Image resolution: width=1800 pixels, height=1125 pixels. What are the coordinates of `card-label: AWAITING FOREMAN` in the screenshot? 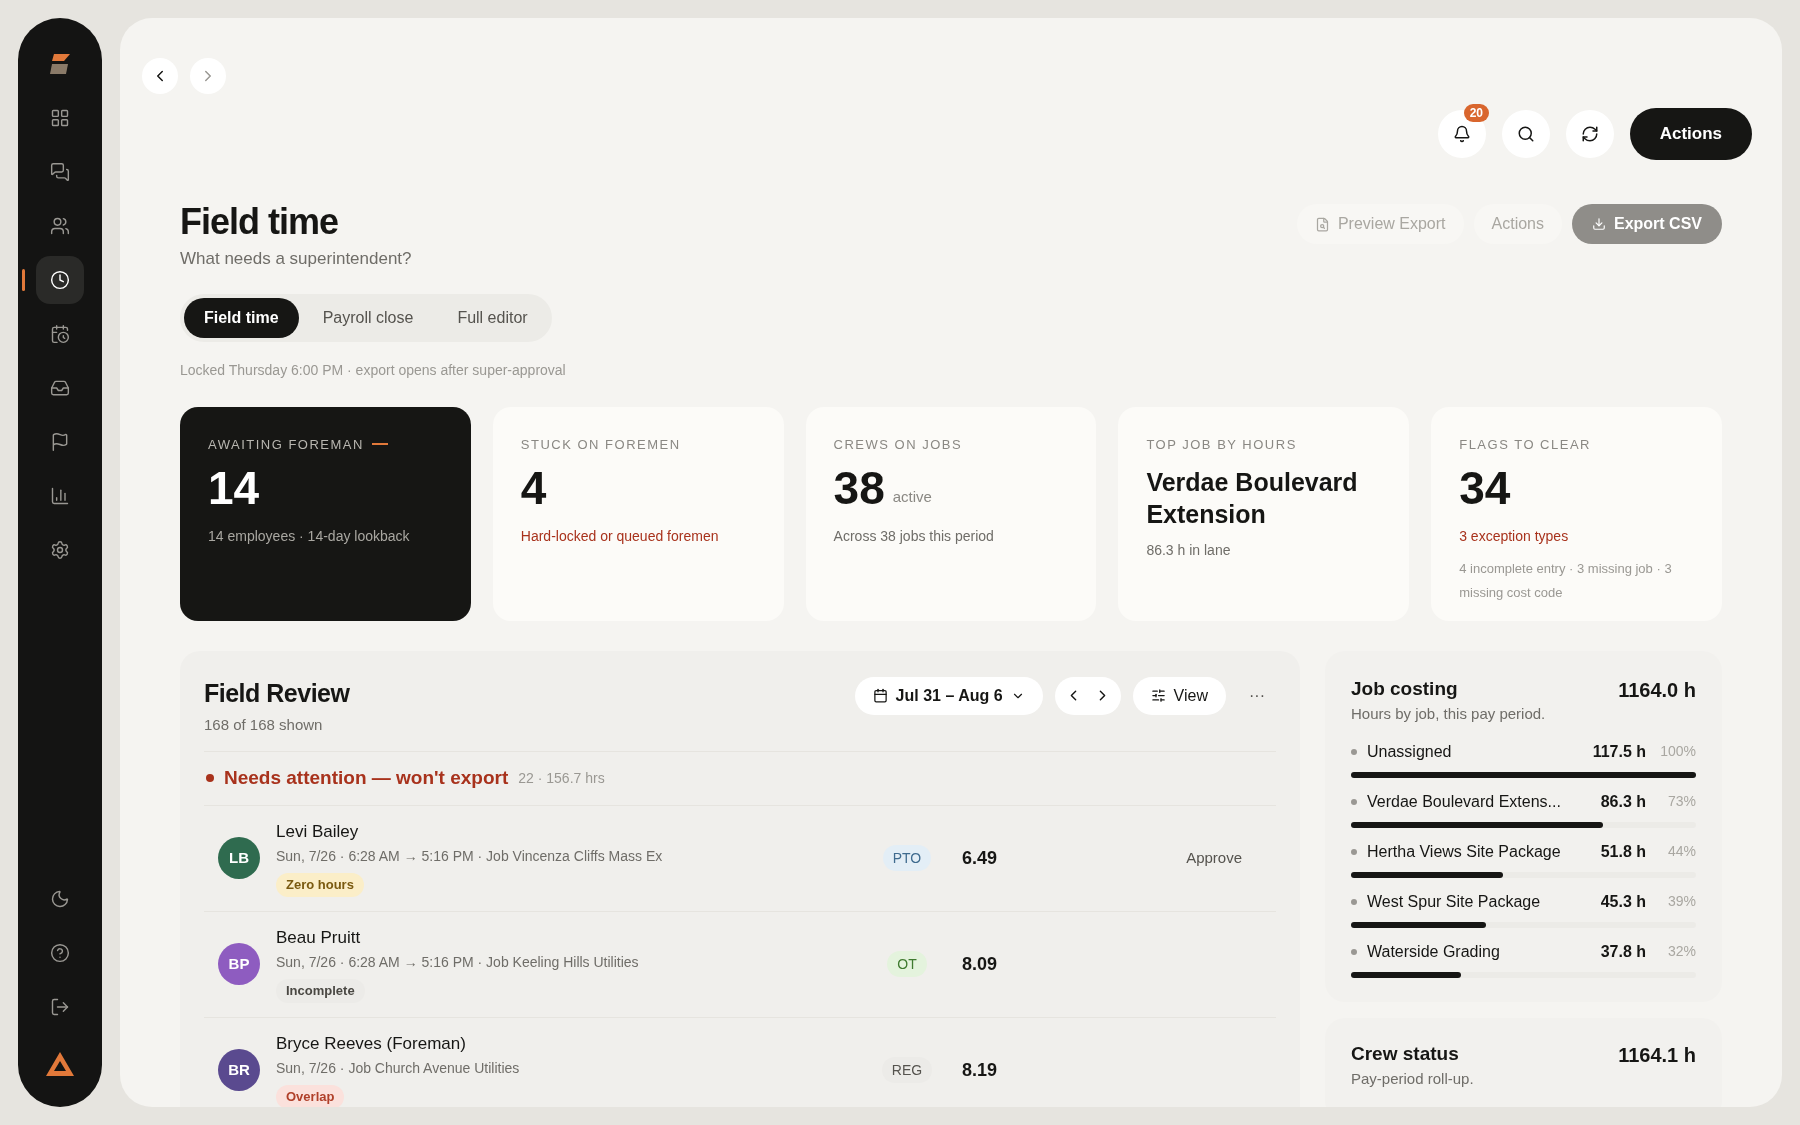 It's located at (286, 444).